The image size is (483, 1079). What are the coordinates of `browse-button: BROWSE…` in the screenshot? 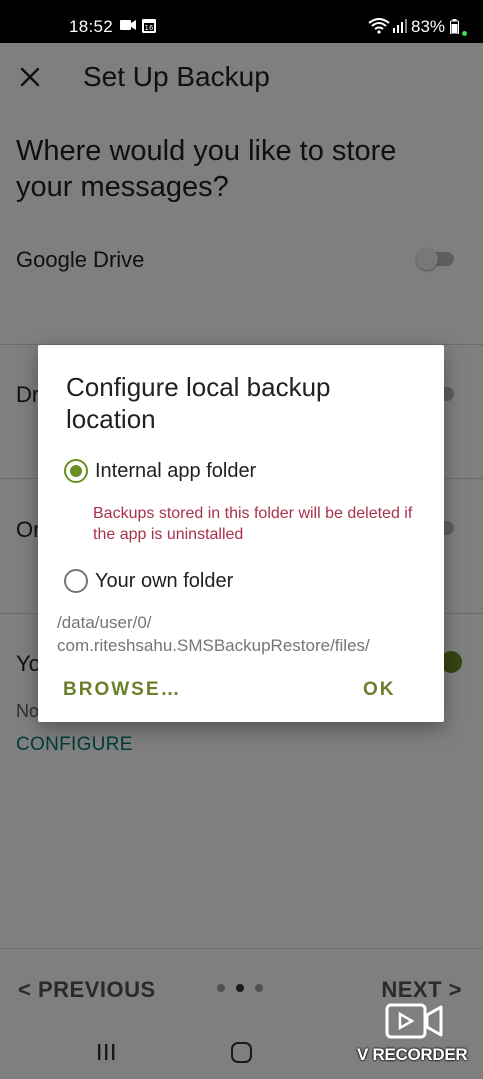 It's located at (122, 690).